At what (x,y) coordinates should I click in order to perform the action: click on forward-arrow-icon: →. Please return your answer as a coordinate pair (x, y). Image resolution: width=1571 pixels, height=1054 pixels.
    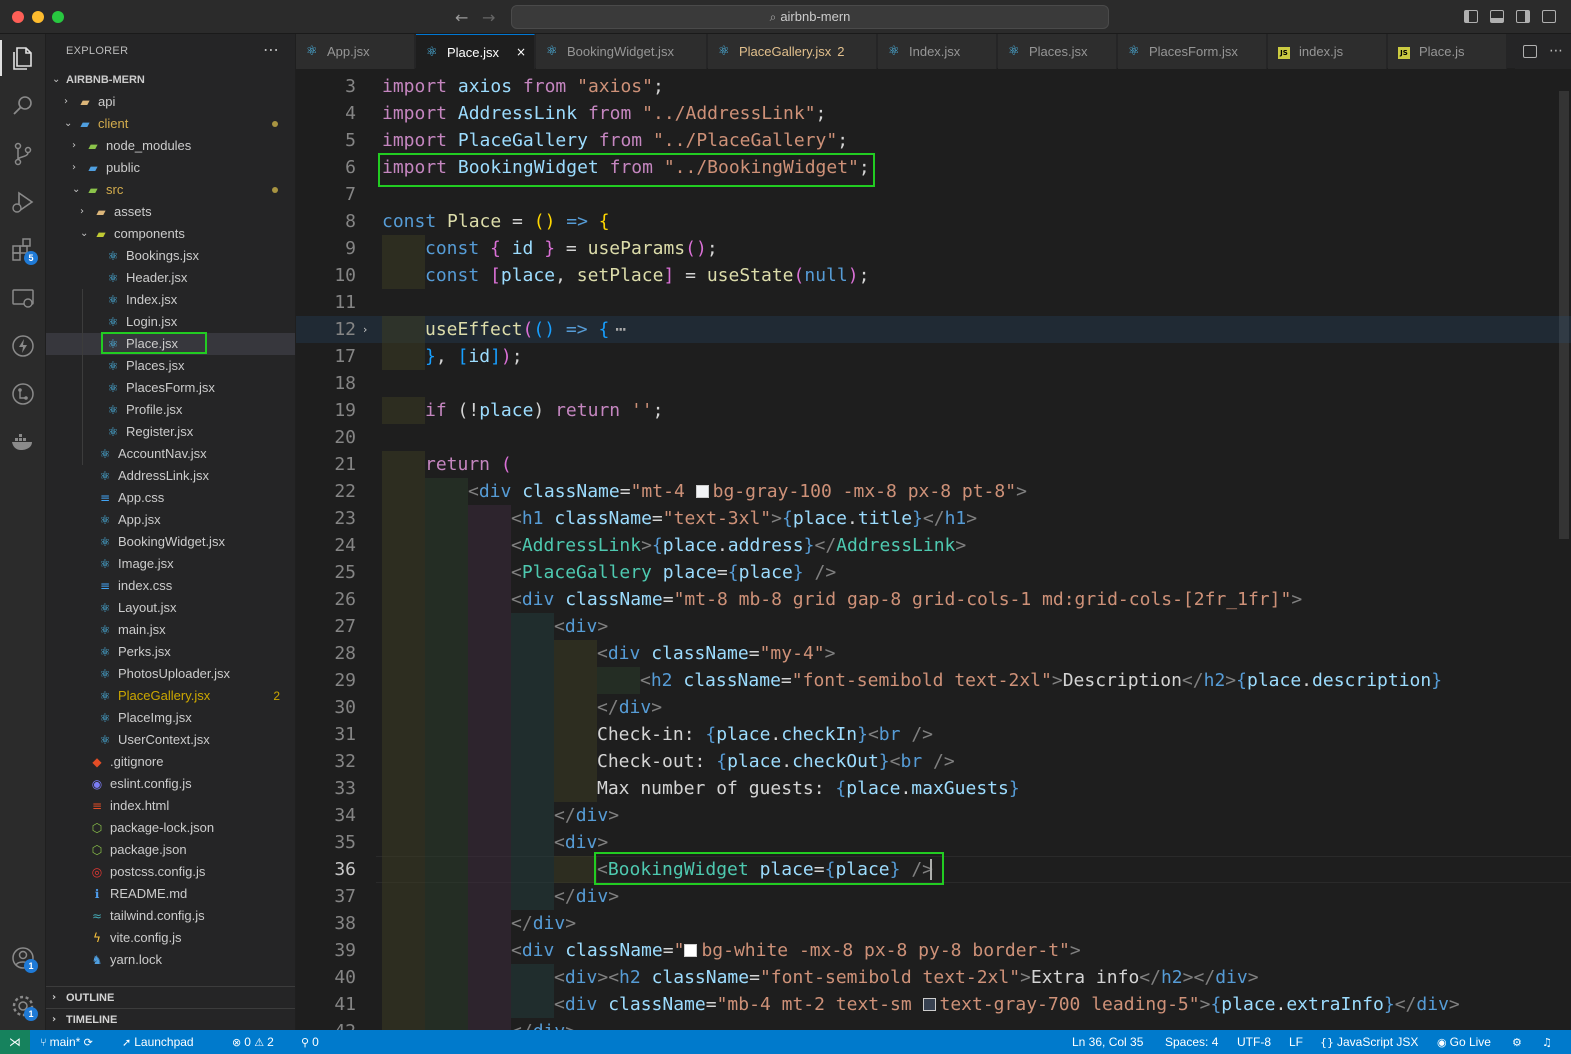
    Looking at the image, I should click on (488, 17).